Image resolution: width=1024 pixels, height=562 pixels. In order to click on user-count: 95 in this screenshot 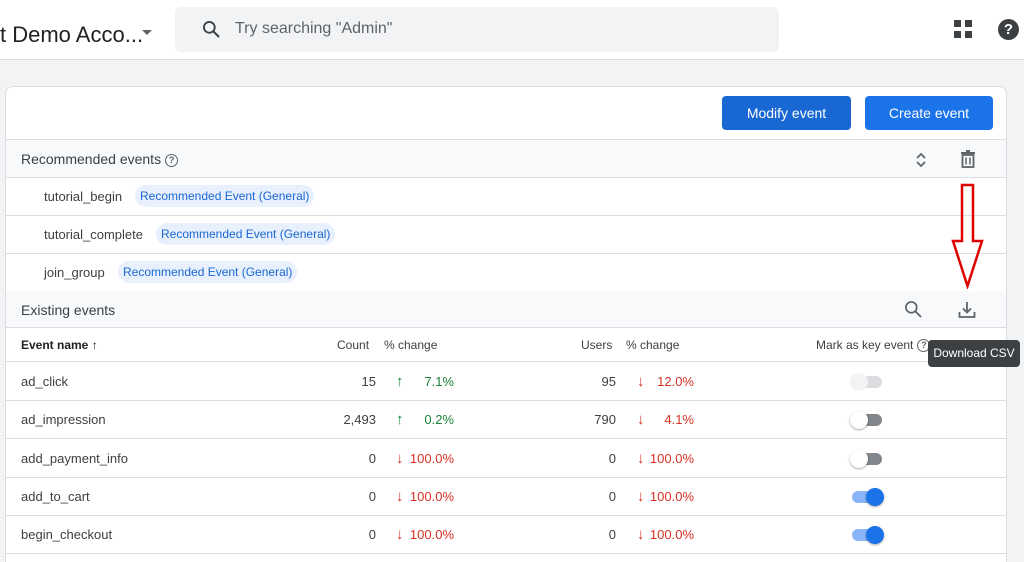, I will do `click(608, 381)`.